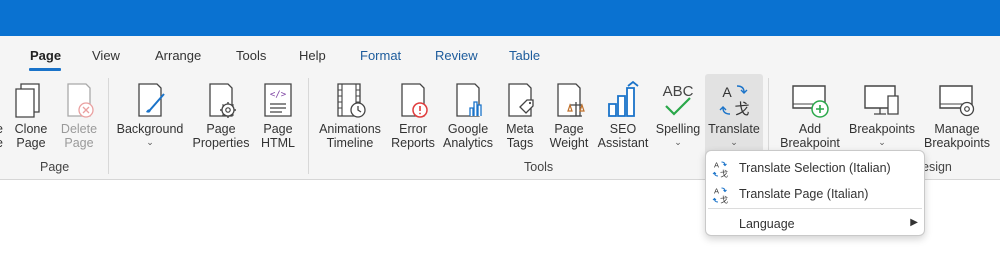  Describe the element at coordinates (882, 116) in the screenshot. I see `breakpoints-button: Breakpoints ⌄` at that location.